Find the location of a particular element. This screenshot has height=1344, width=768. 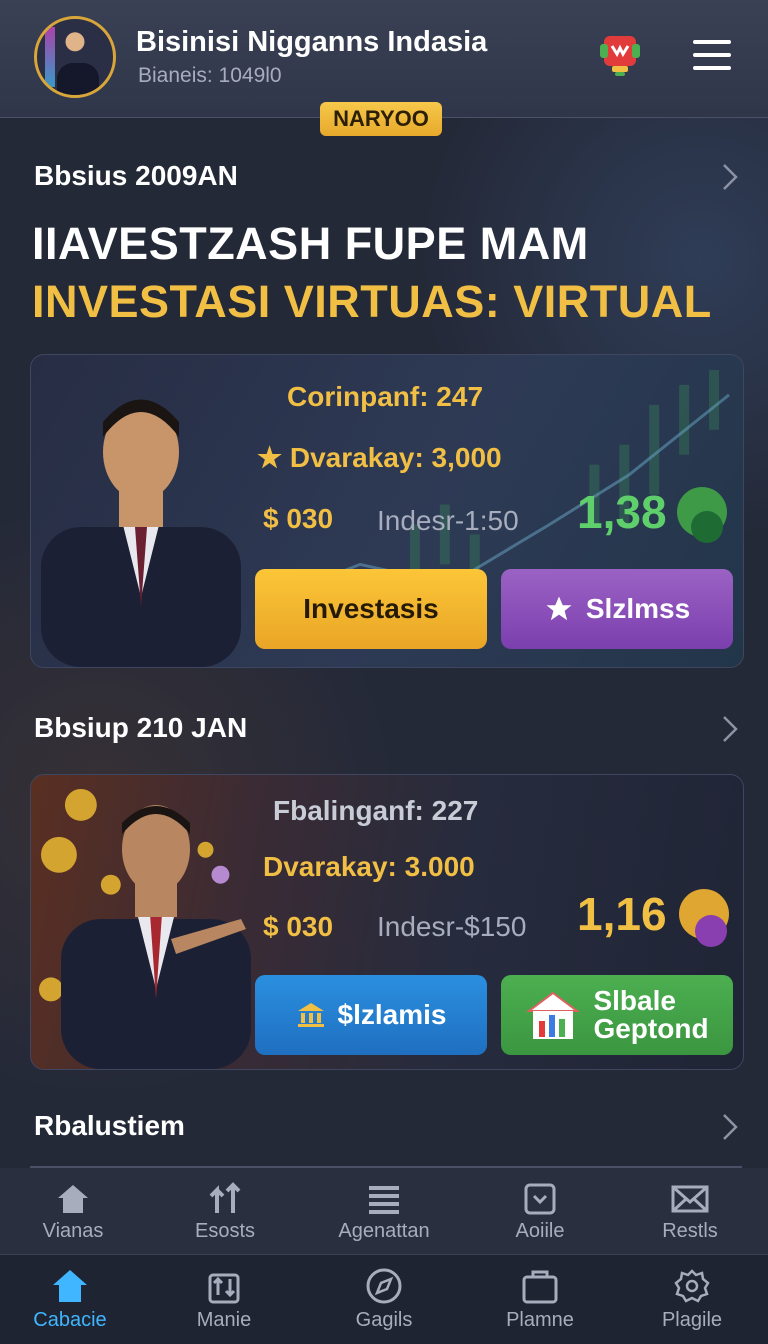

dividend-label: Dvarakay: 3,000 is located at coordinates (395, 457).